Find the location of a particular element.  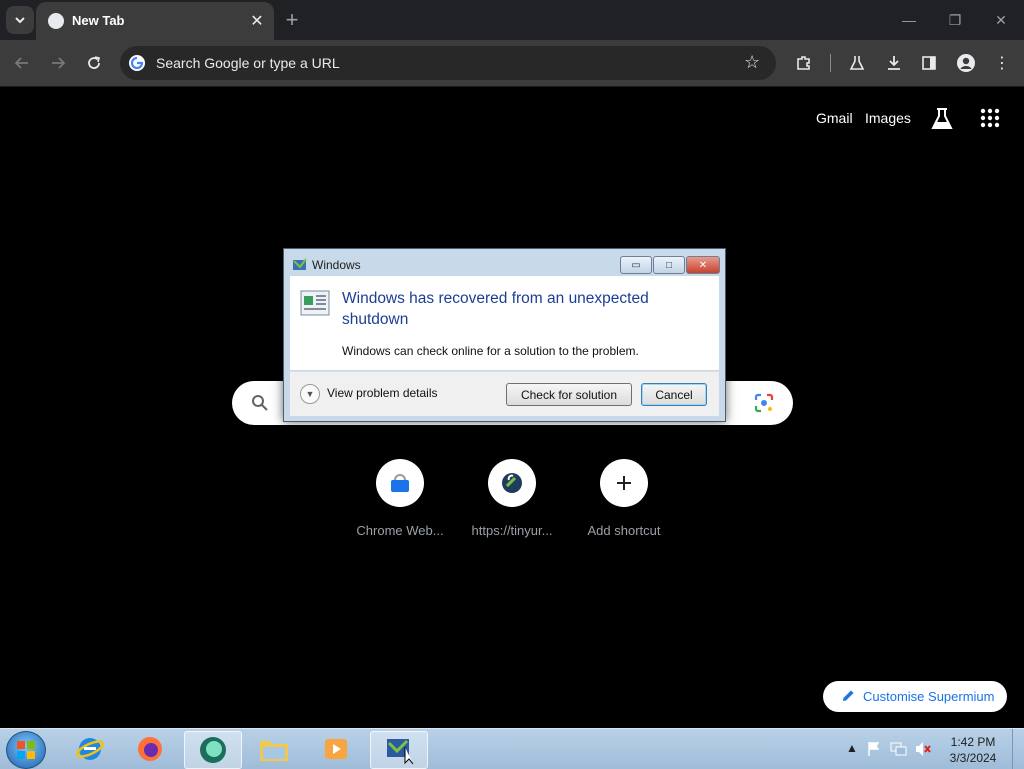

web-store-icon is located at coordinates (400, 483).